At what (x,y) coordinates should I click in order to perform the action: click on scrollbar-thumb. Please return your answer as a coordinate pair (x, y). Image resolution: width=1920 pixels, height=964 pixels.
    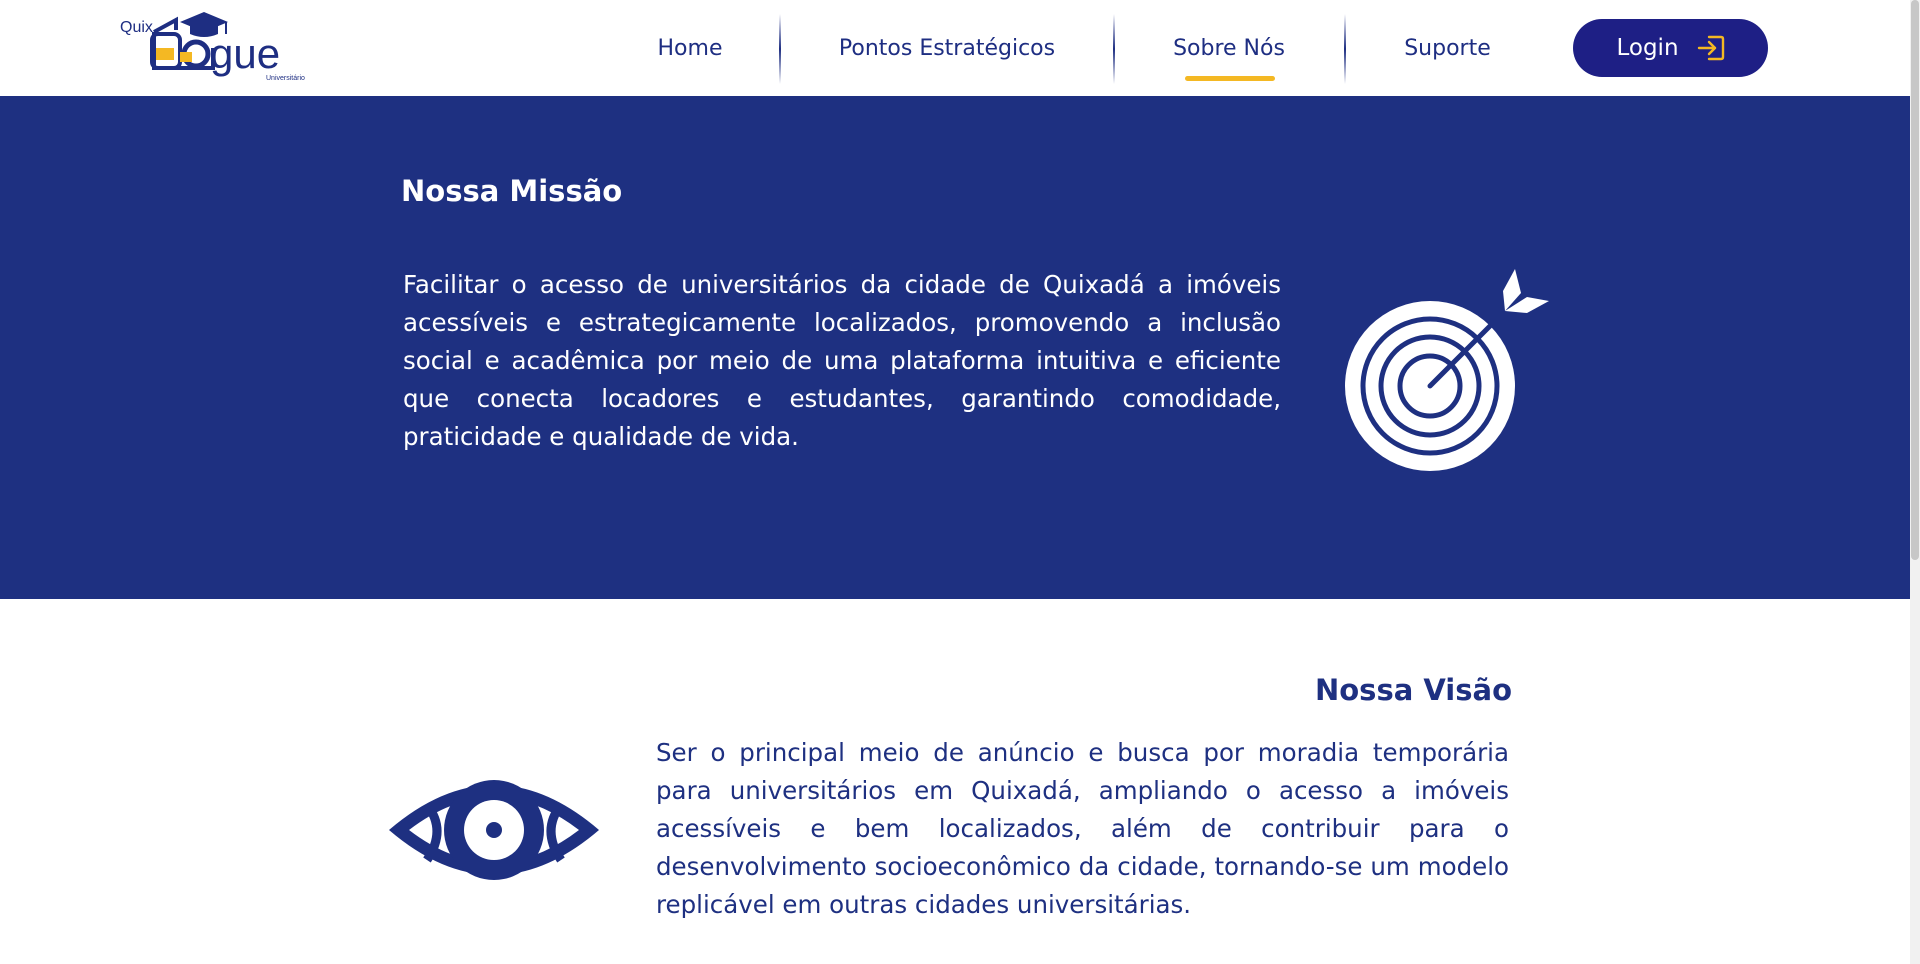
    Looking at the image, I should click on (1915, 280).